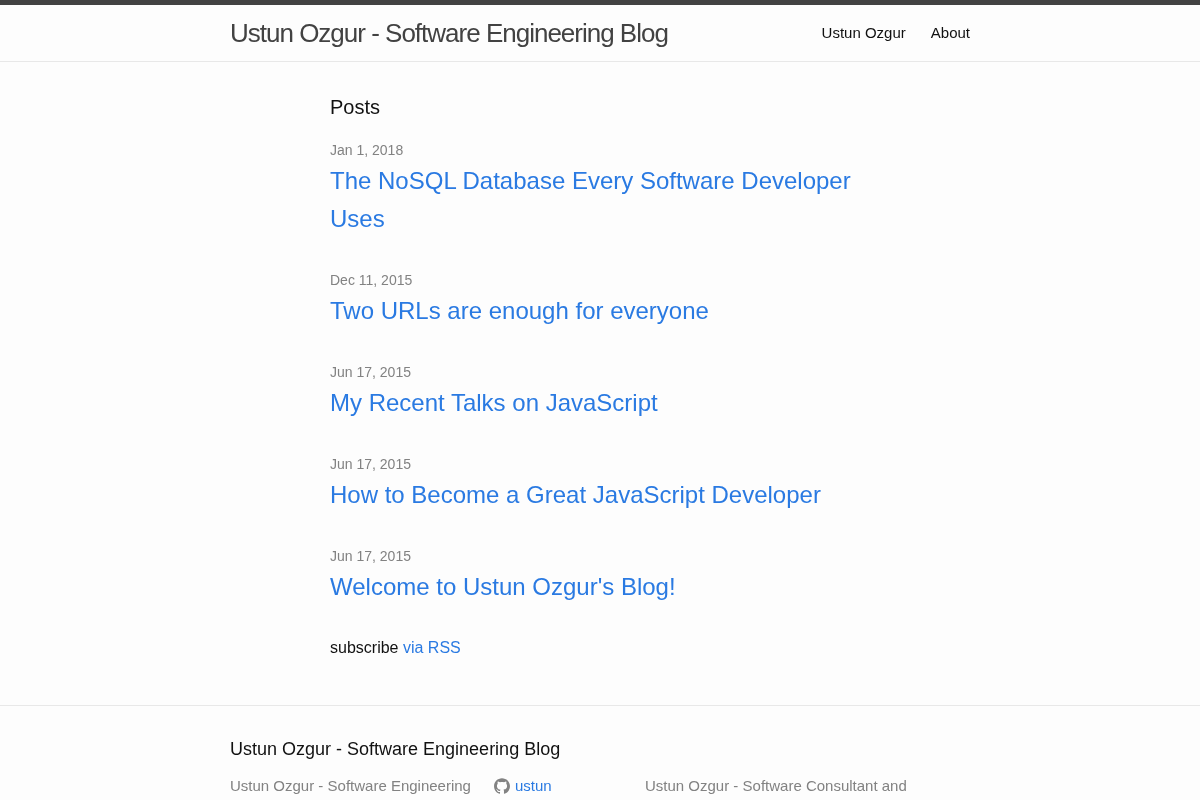 The image size is (1200, 800). Describe the element at coordinates (950, 33) in the screenshot. I see `nav-link: About` at that location.